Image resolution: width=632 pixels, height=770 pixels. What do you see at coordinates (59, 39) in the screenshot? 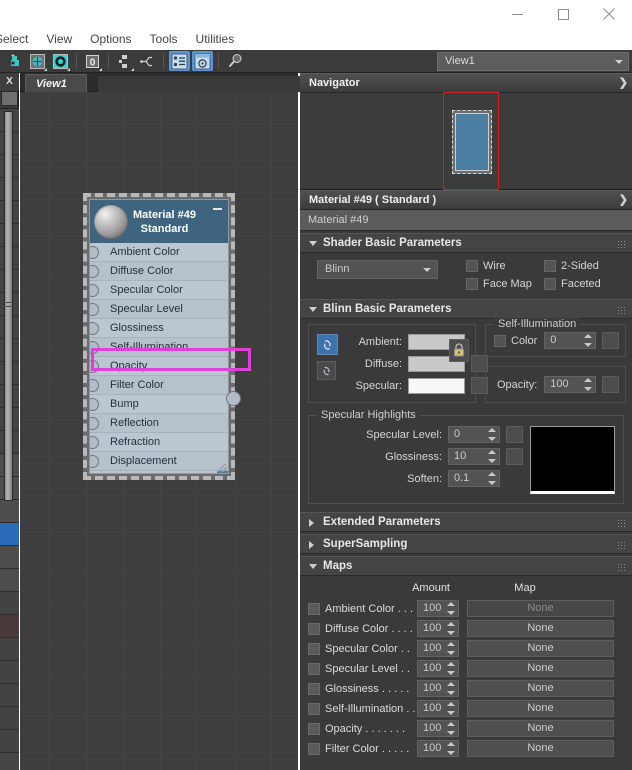
I see `menu-view: View` at bounding box center [59, 39].